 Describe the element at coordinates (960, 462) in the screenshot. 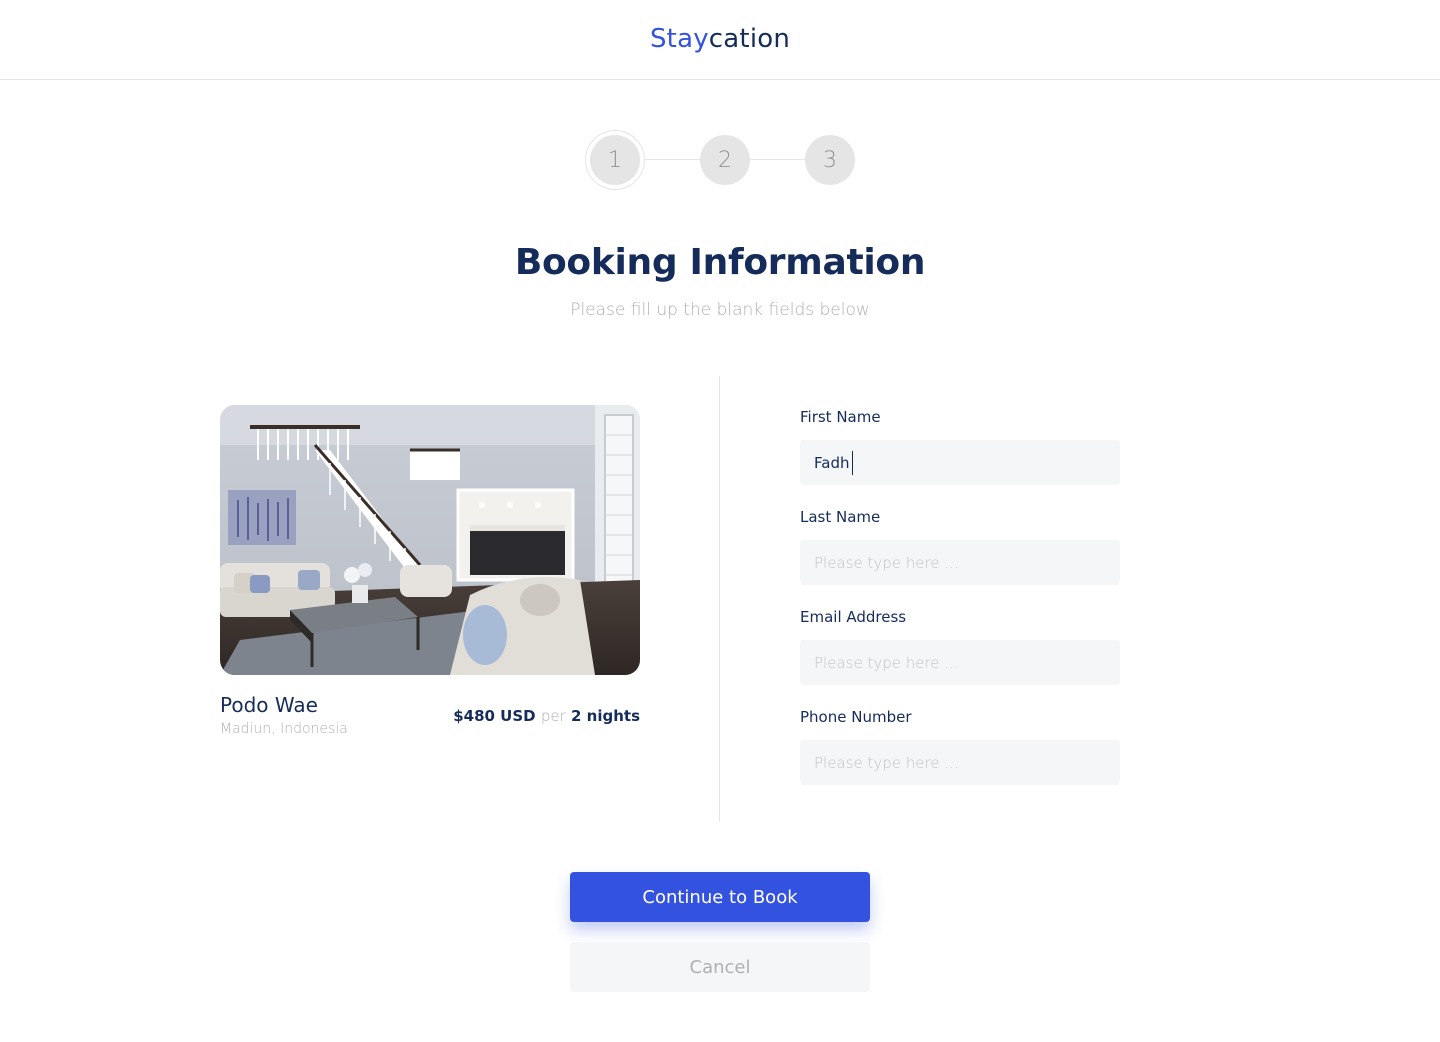

I see `first-name-input` at that location.